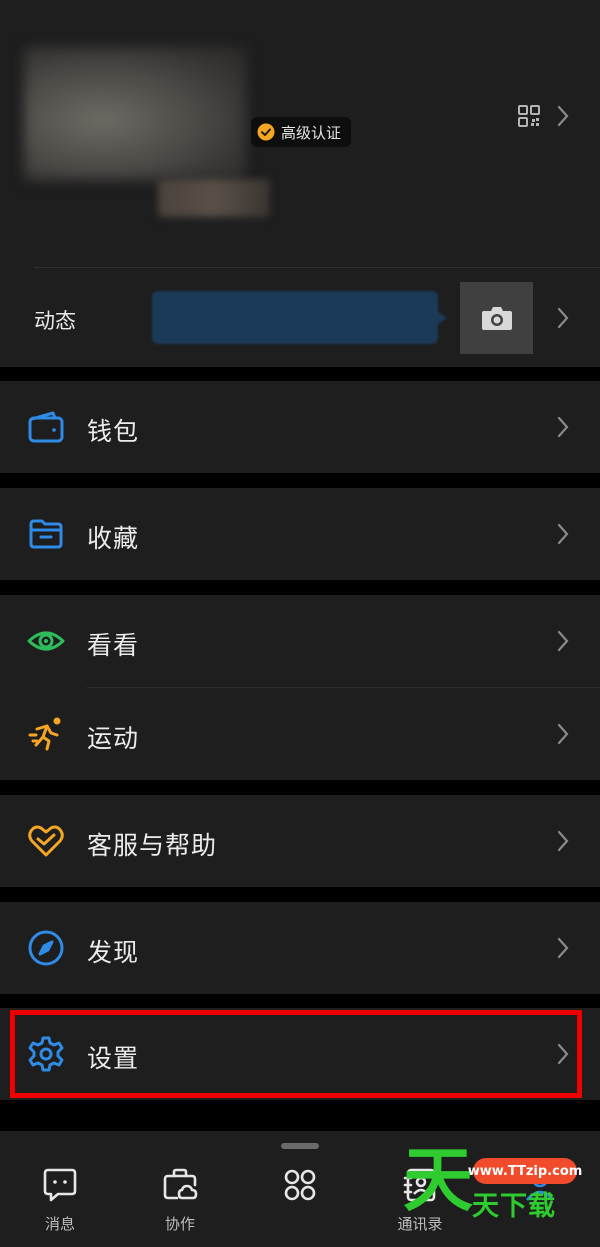 This screenshot has width=600, height=1247. I want to click on heart-help-icon, so click(46, 841).